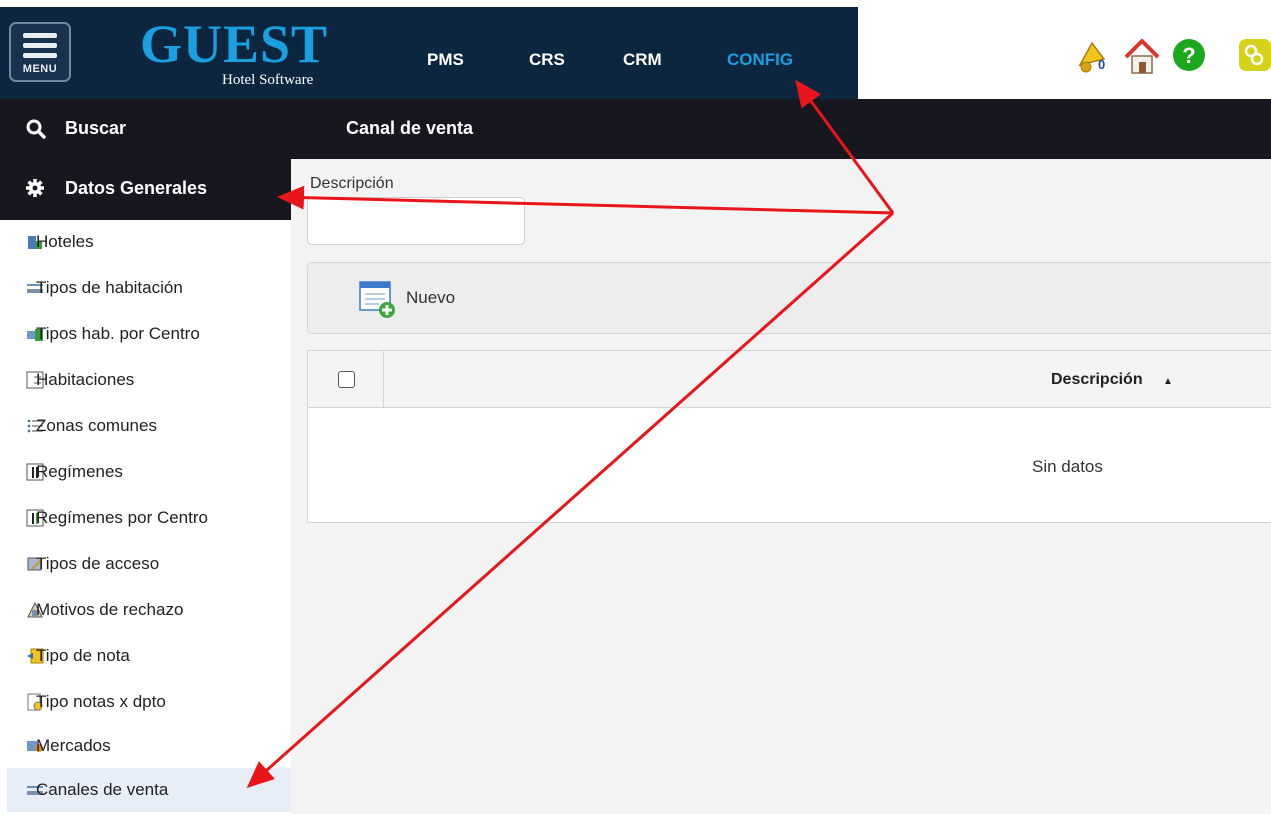 The image size is (1271, 814). I want to click on sidebar-item-label: Regímenes, so click(79, 471).